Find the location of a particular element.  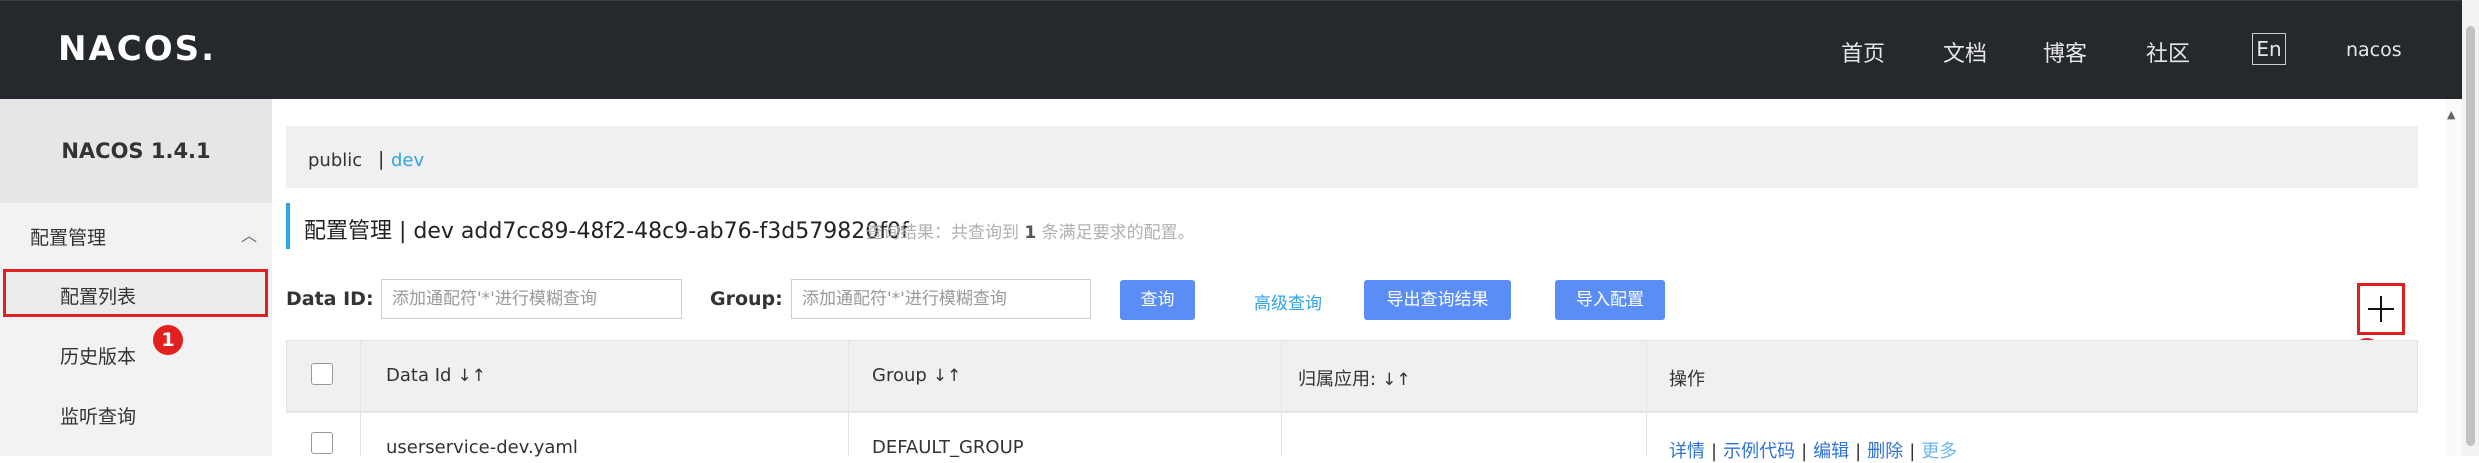

select-all-checkbox is located at coordinates (322, 374).